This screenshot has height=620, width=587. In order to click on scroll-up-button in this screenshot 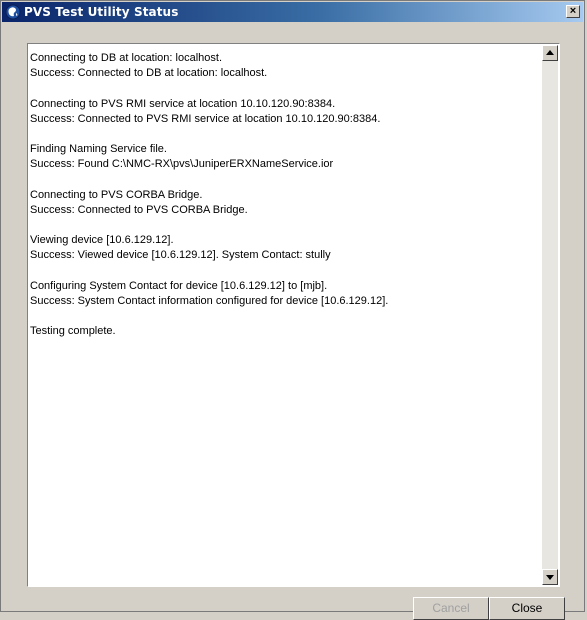, I will do `click(550, 53)`.